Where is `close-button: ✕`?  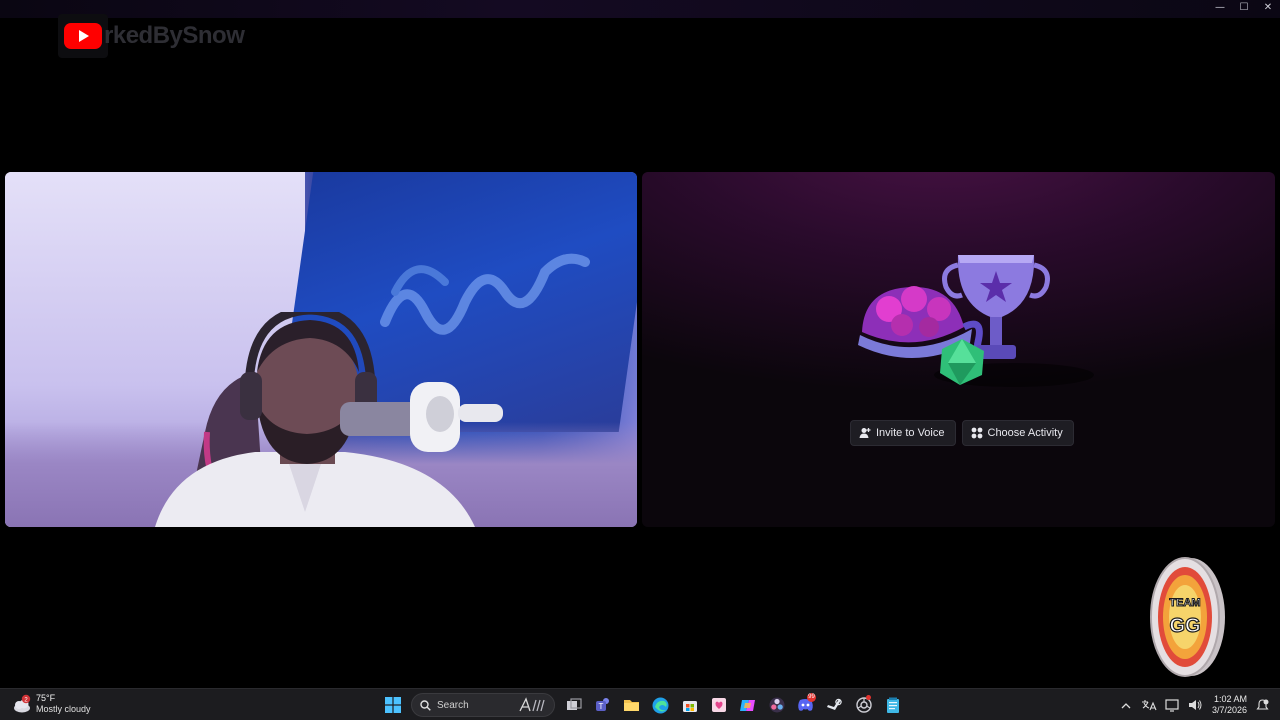 close-button: ✕ is located at coordinates (1268, 8).